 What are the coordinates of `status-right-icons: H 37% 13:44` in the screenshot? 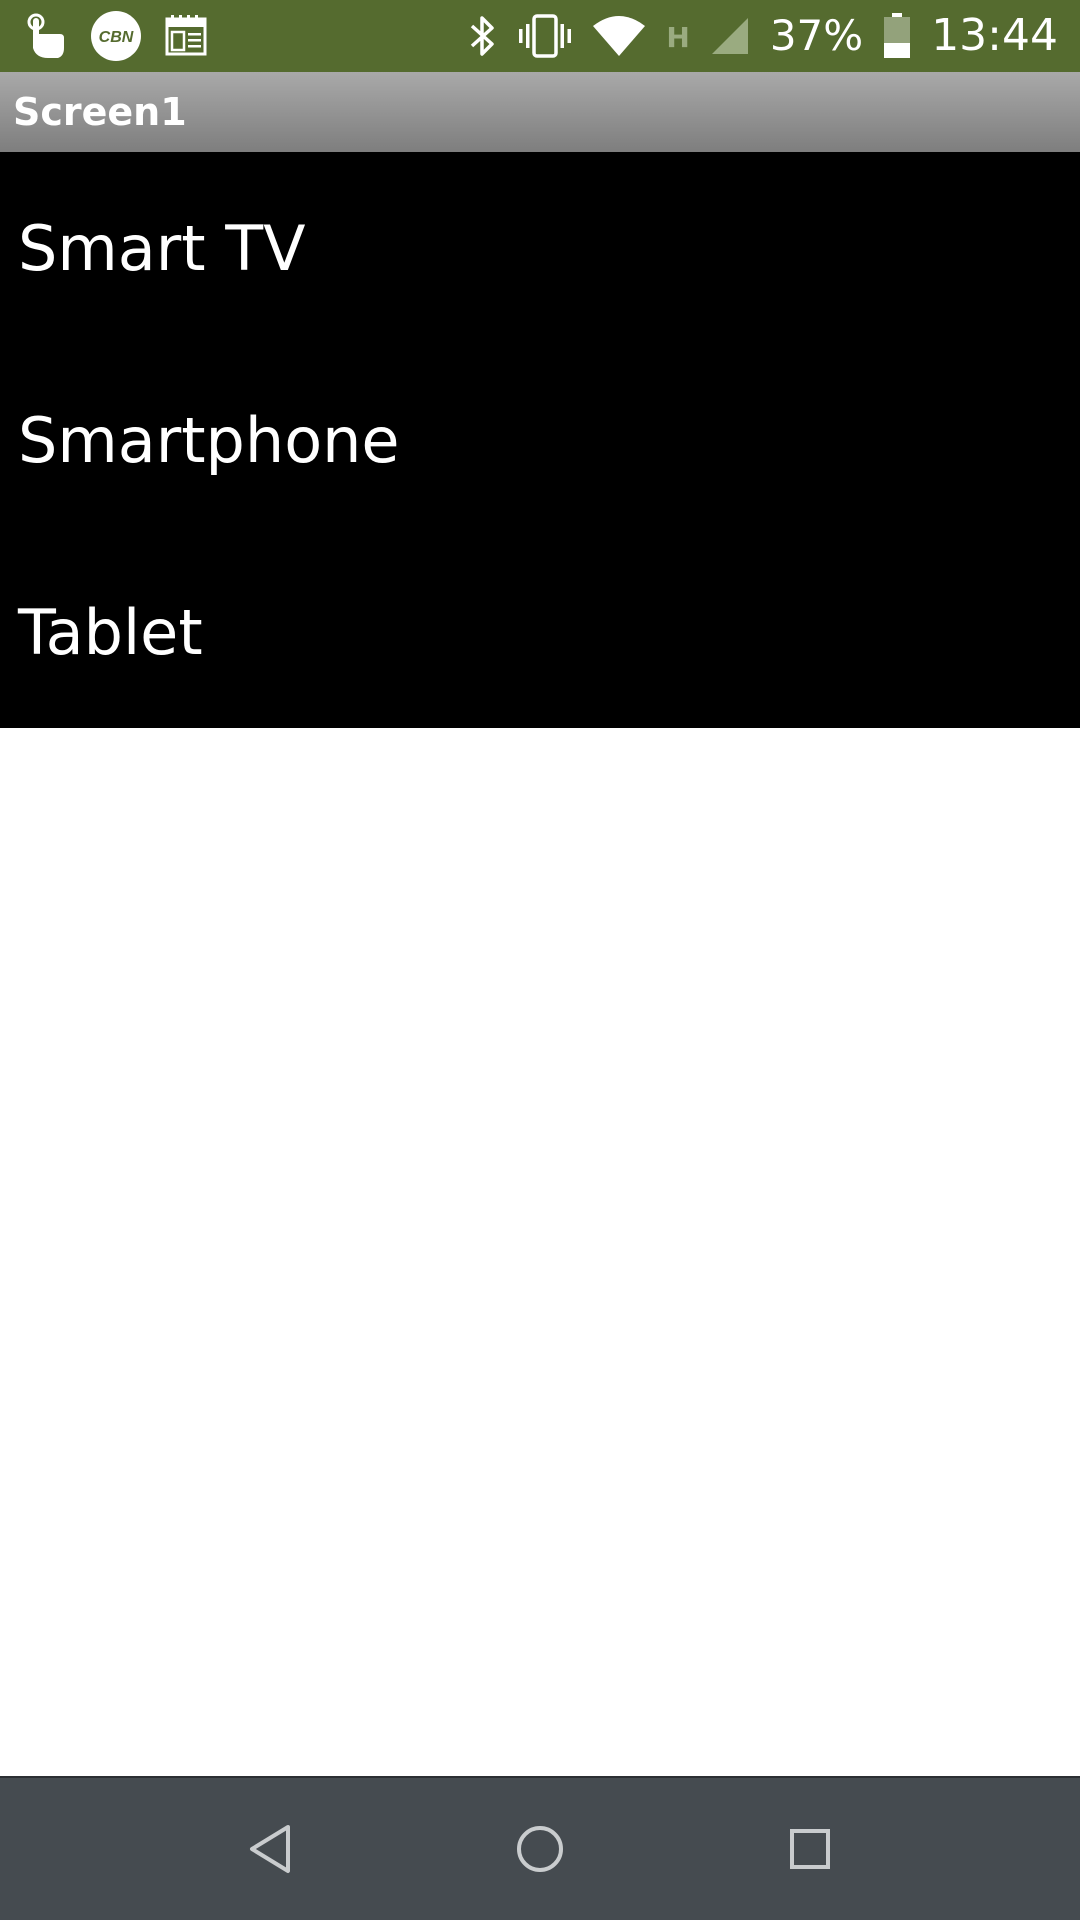 It's located at (763, 36).